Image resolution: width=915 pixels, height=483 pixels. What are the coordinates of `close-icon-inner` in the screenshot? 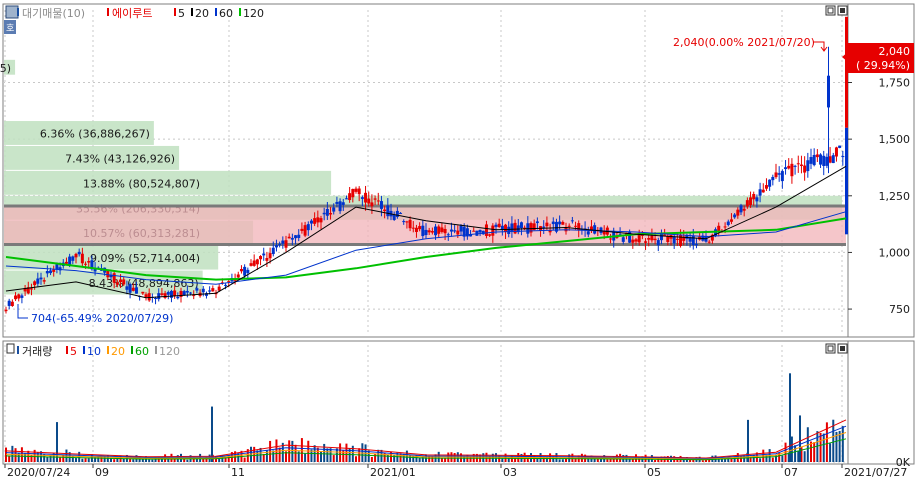 It's located at (842, 10).